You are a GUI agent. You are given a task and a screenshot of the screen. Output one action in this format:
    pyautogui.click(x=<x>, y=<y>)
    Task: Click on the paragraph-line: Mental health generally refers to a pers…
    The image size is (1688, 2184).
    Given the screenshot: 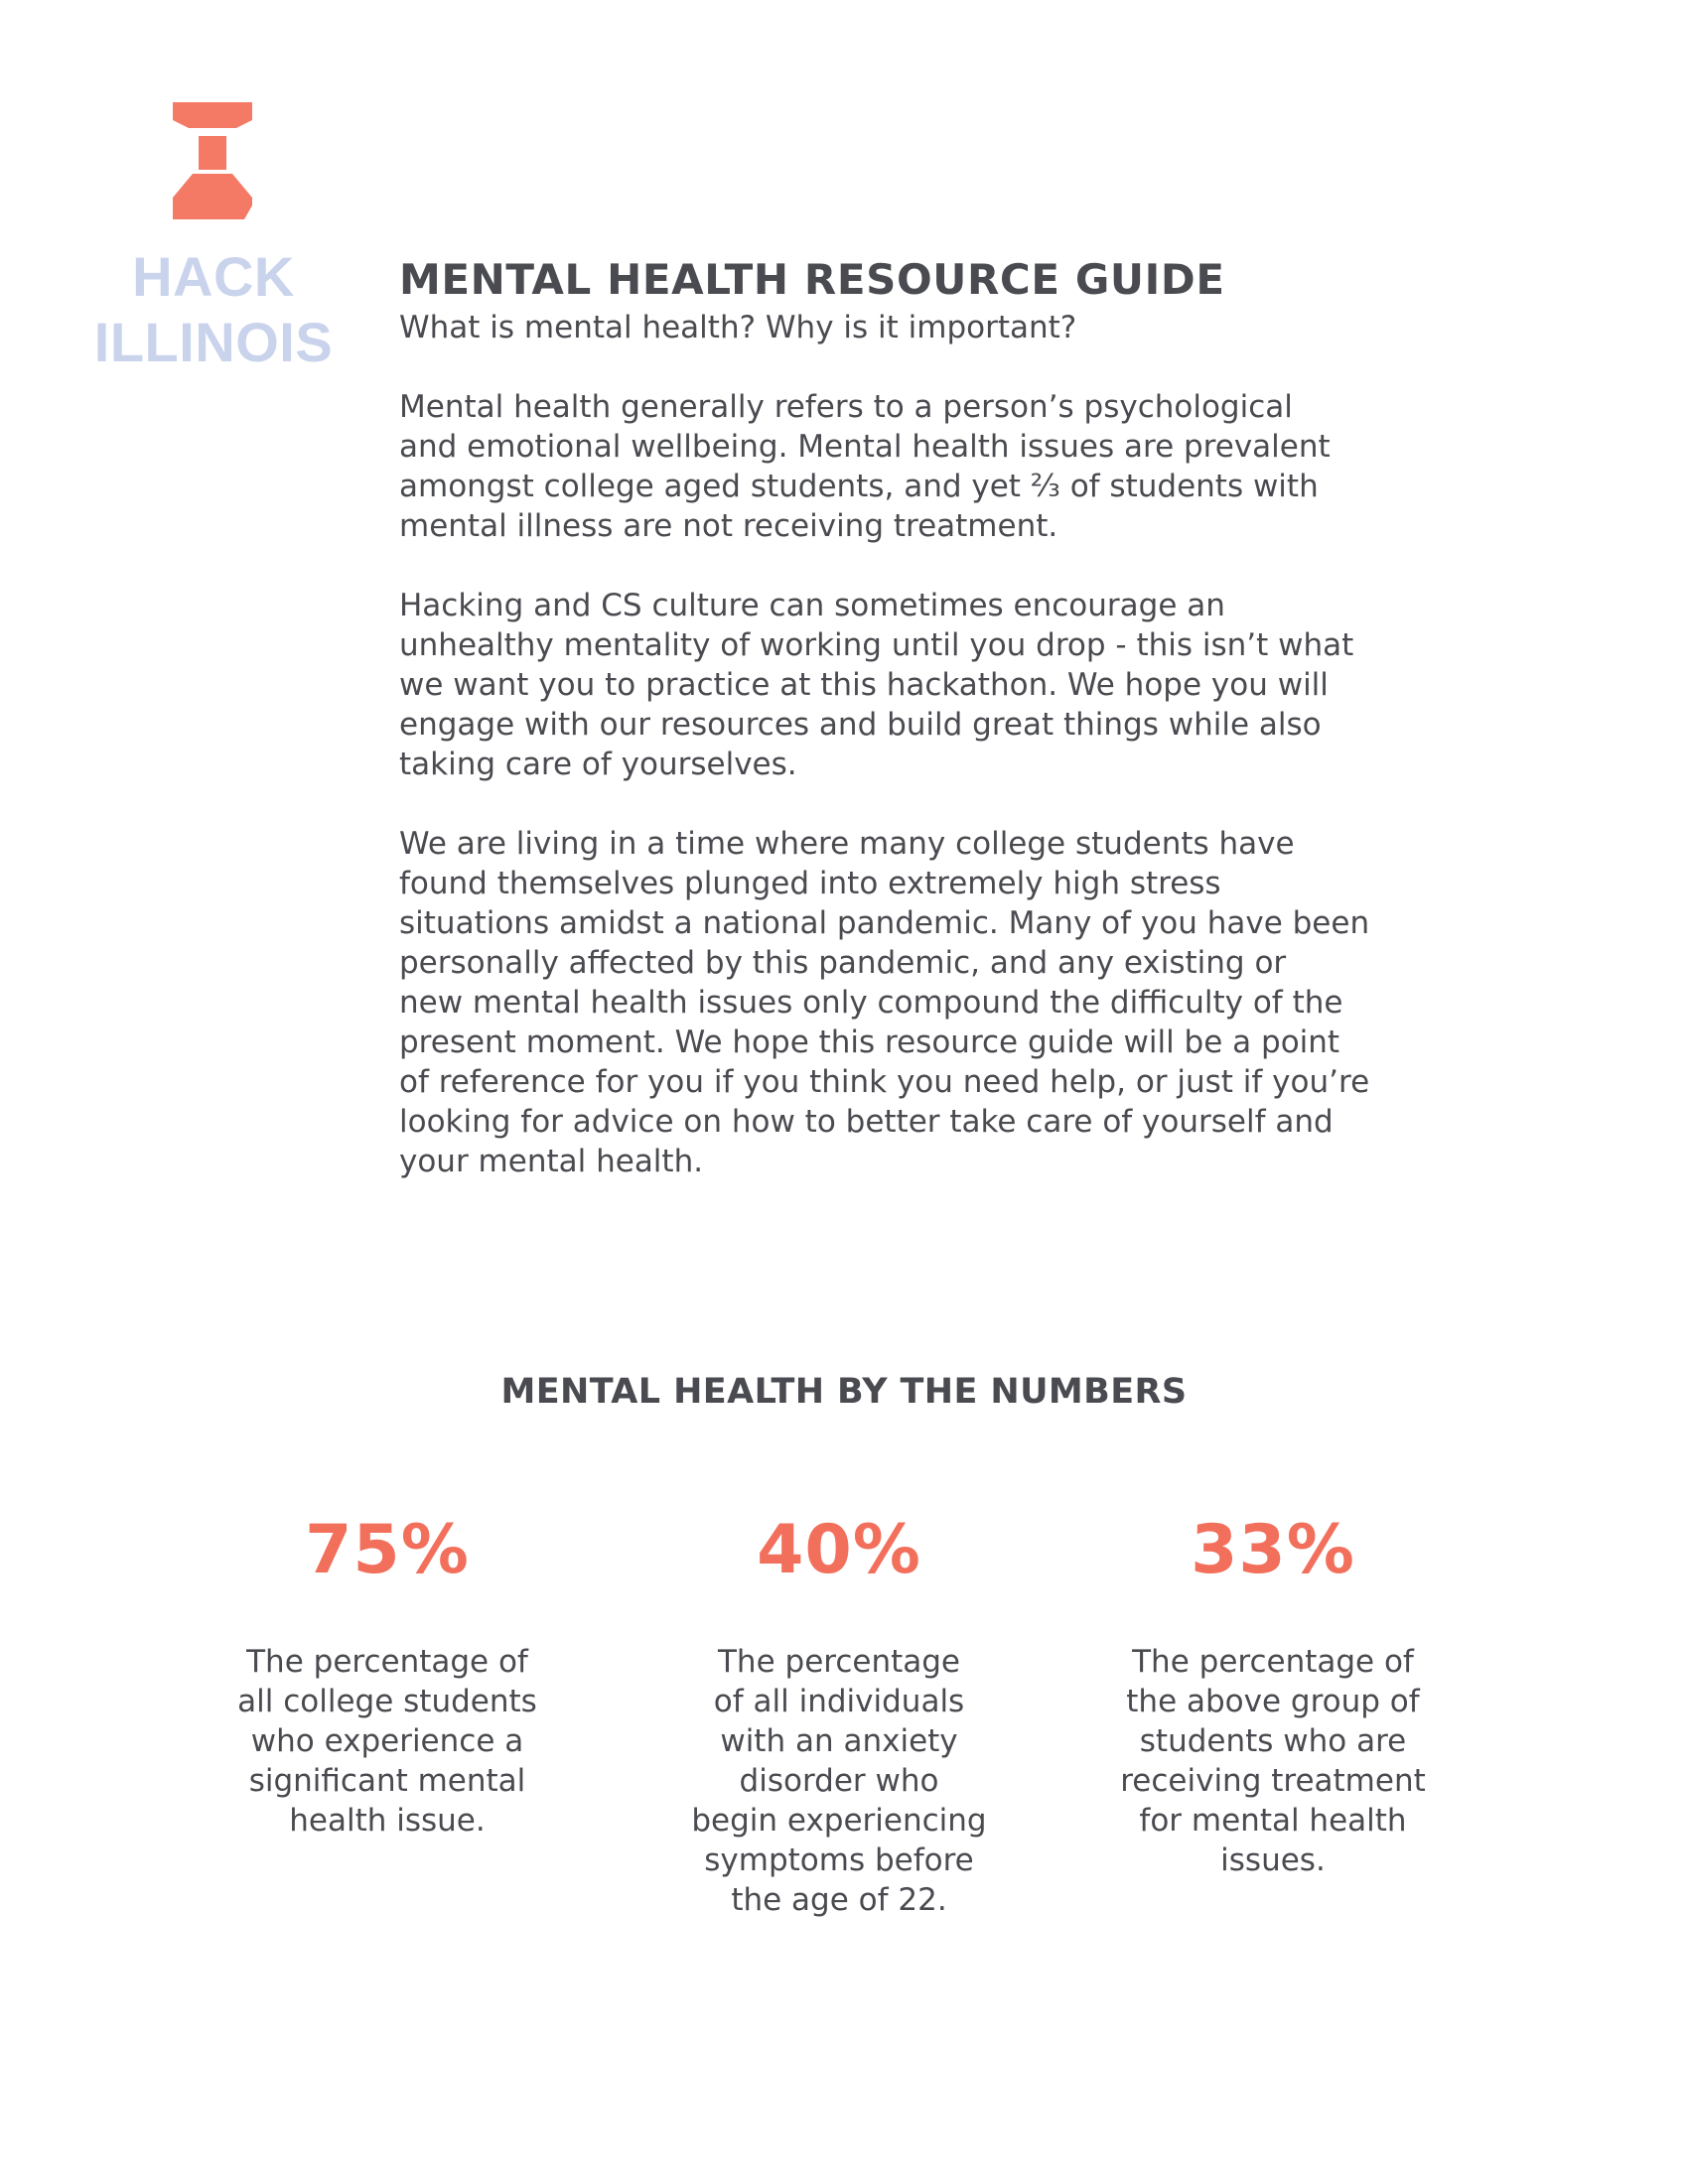 What is the action you would take?
    pyautogui.click(x=846, y=407)
    